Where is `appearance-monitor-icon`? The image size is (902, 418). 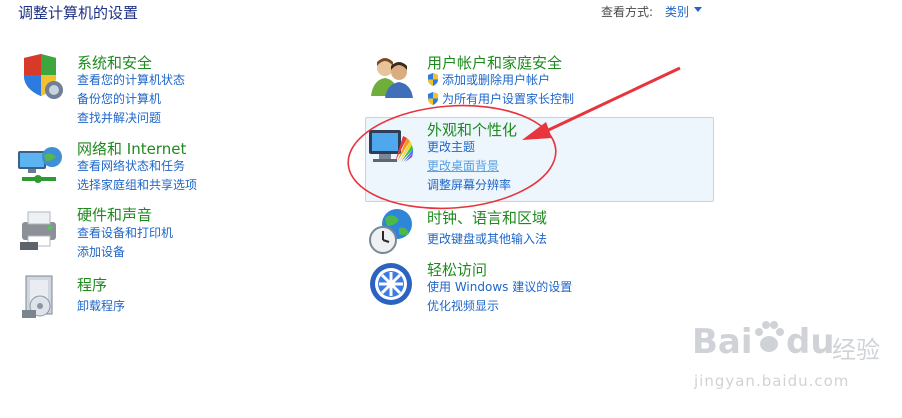
appearance-monitor-icon is located at coordinates (391, 146).